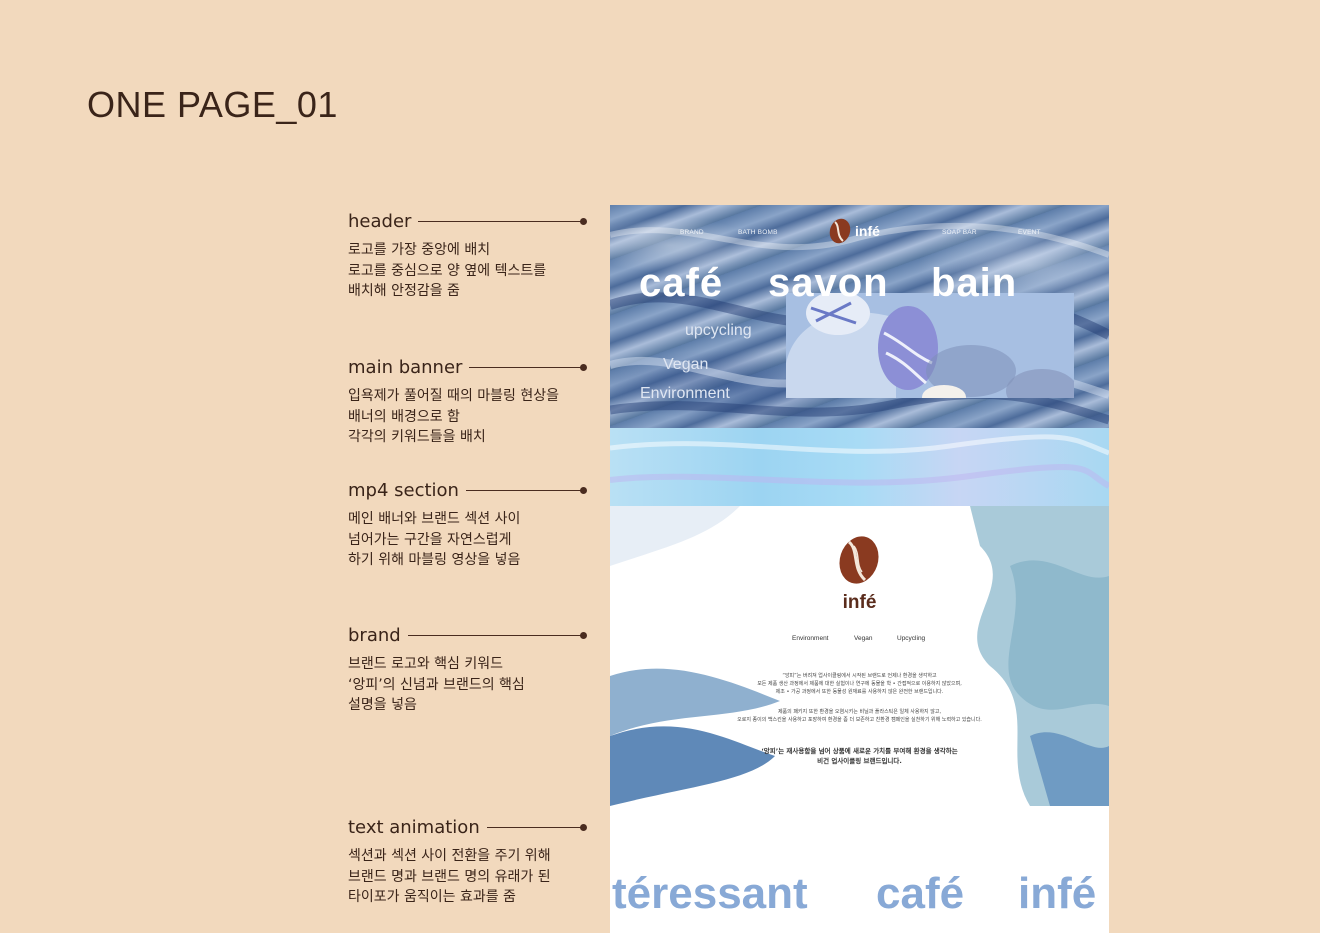 The height and width of the screenshot is (933, 1320). I want to click on soap-product-photo, so click(930, 345).